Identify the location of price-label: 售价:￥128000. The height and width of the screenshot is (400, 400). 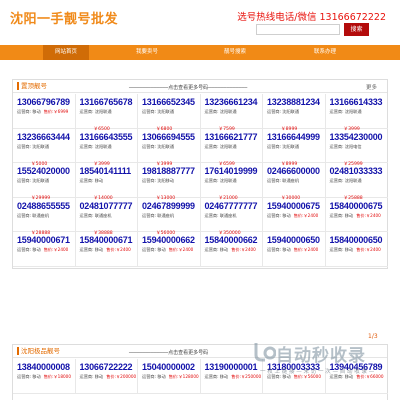
(183, 376).